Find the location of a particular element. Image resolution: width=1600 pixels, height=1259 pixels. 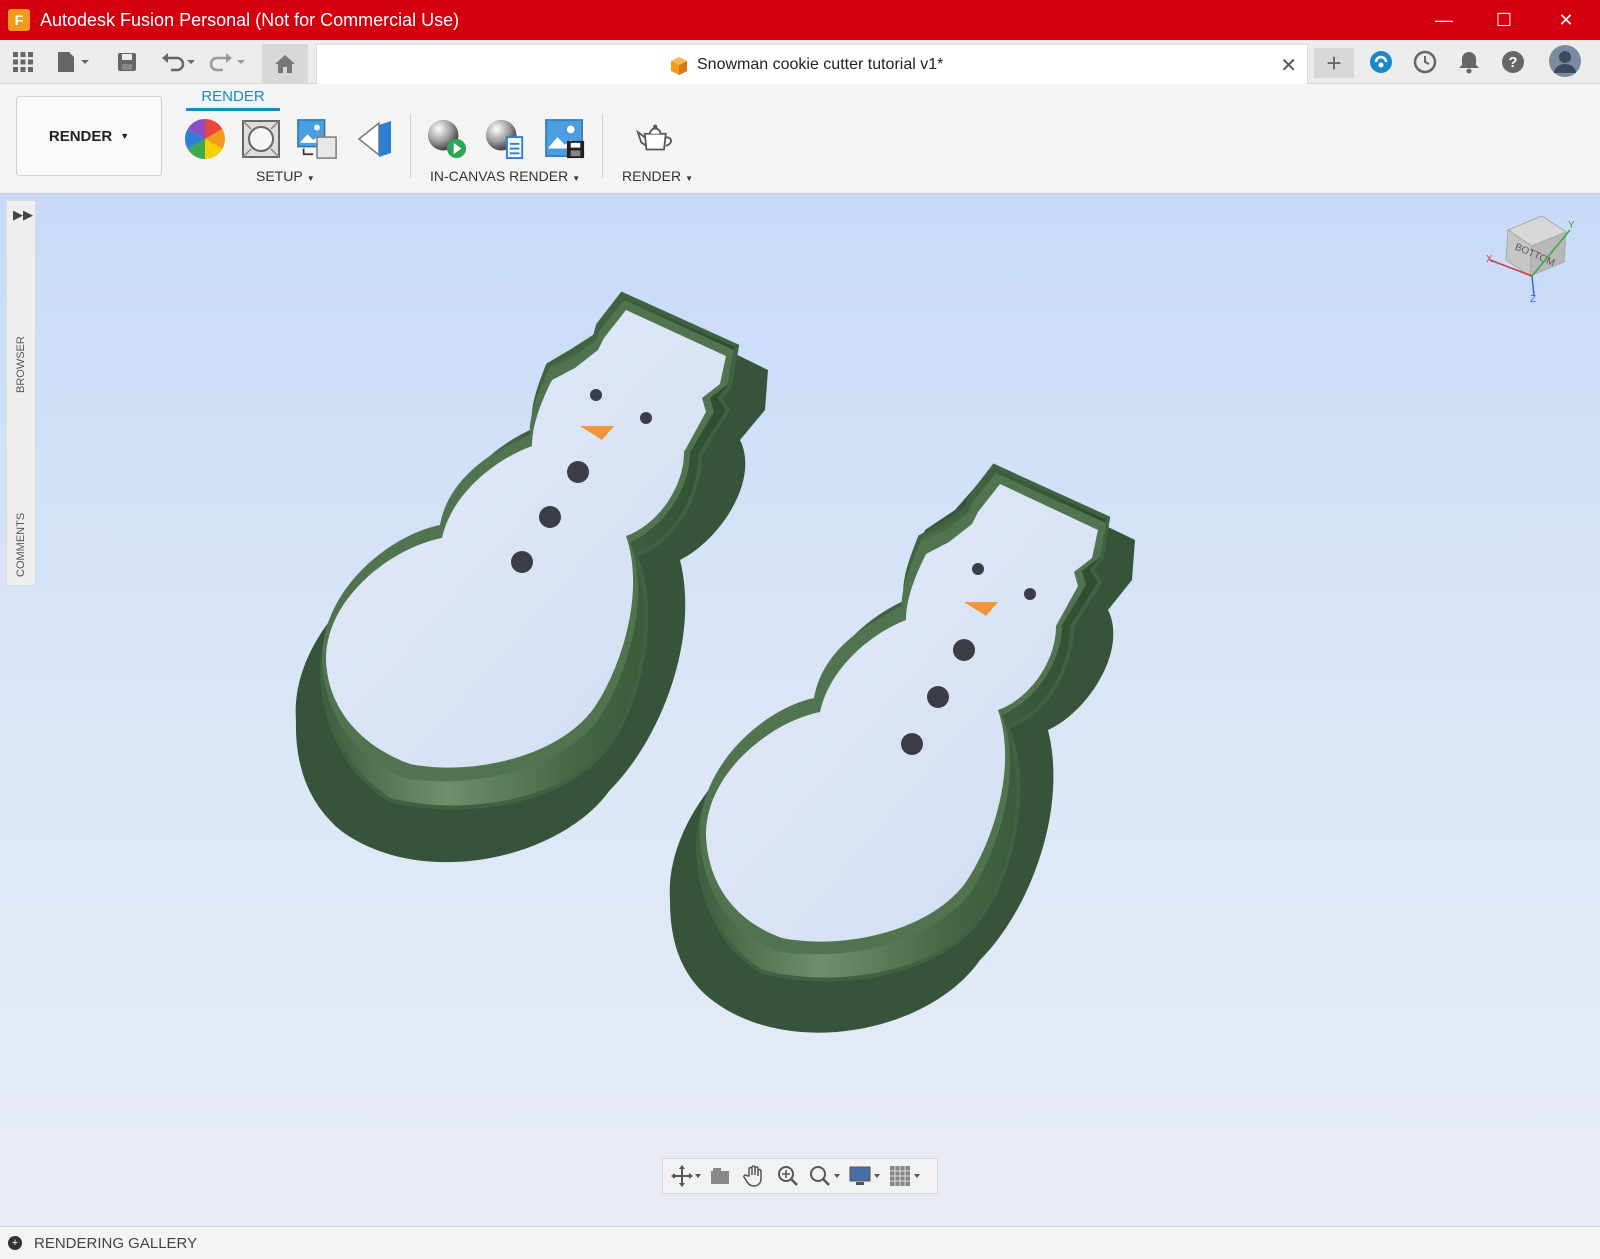

minimize-button: — is located at coordinates (1444, 20).